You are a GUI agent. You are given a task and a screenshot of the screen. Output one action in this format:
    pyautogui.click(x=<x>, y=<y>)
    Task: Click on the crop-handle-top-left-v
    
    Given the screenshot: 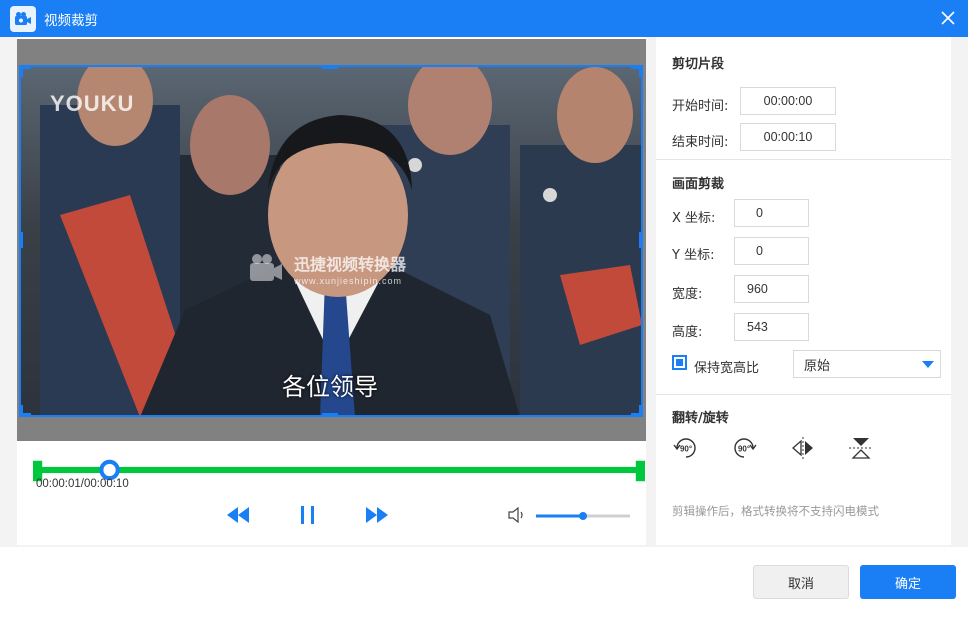 What is the action you would take?
    pyautogui.click(x=21, y=71)
    